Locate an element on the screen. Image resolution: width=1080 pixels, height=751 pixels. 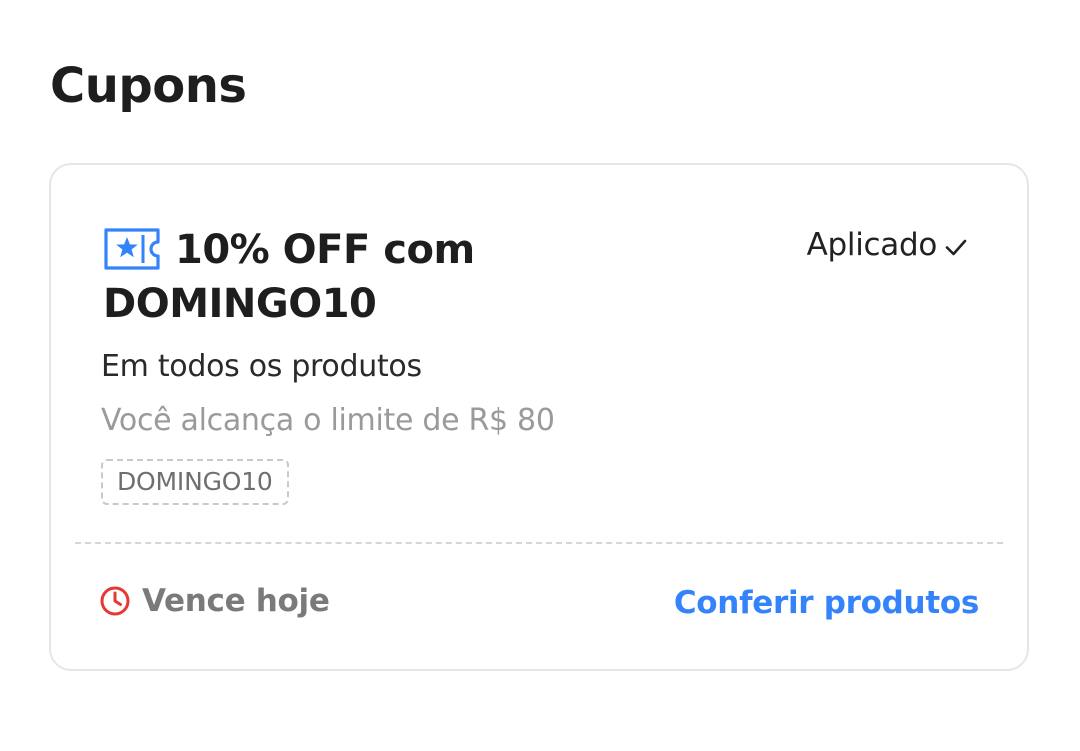
ticket-star-icon is located at coordinates (132, 249).